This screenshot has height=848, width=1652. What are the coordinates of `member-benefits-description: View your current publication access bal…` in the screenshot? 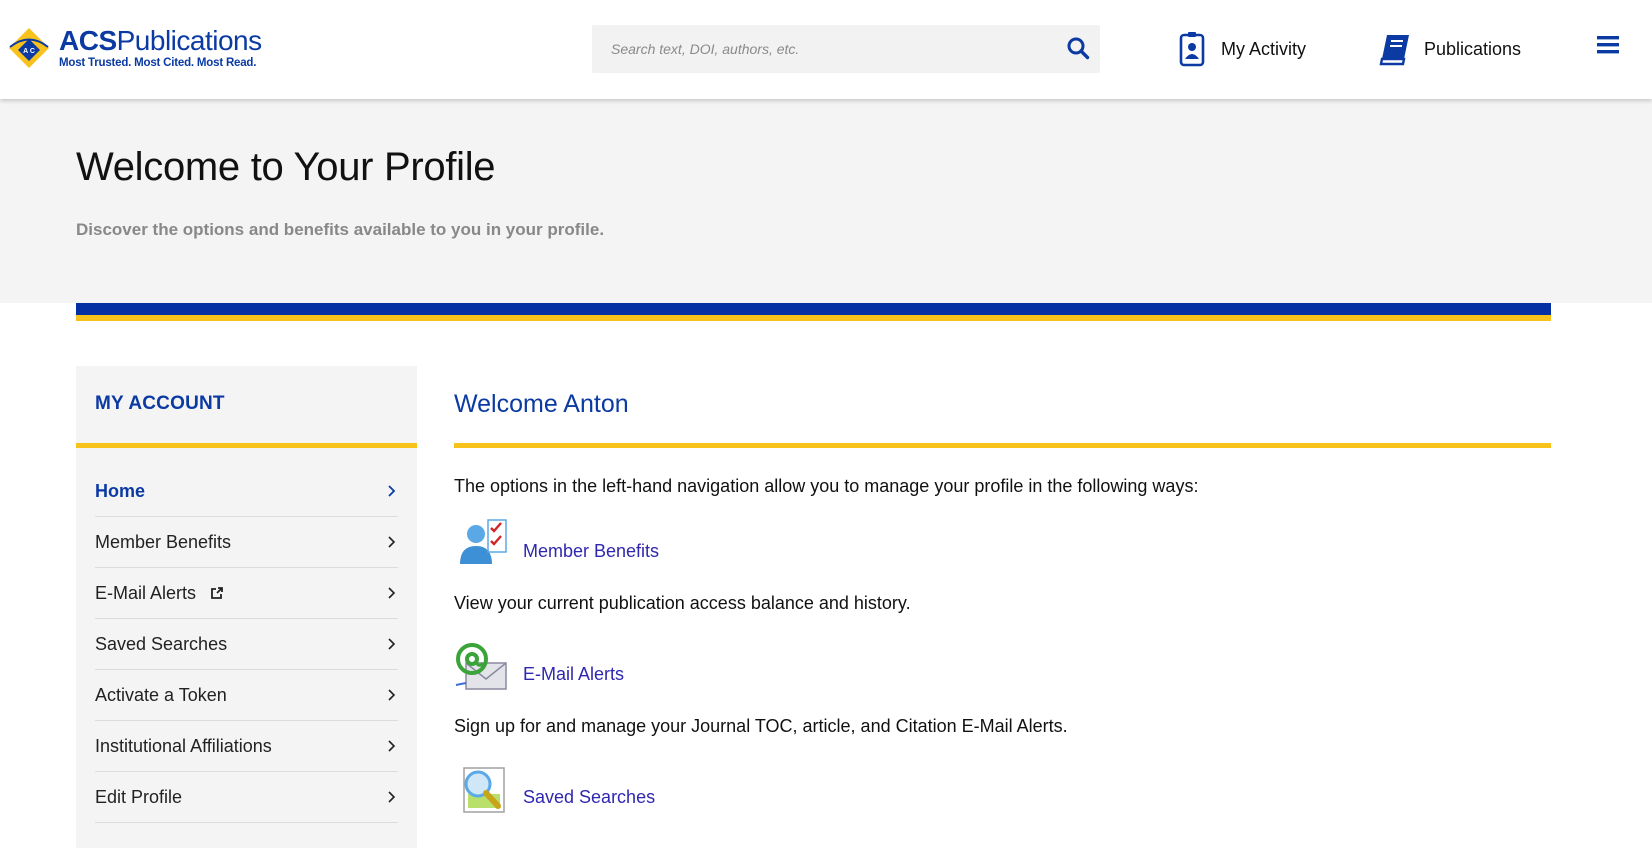 It's located at (682, 603).